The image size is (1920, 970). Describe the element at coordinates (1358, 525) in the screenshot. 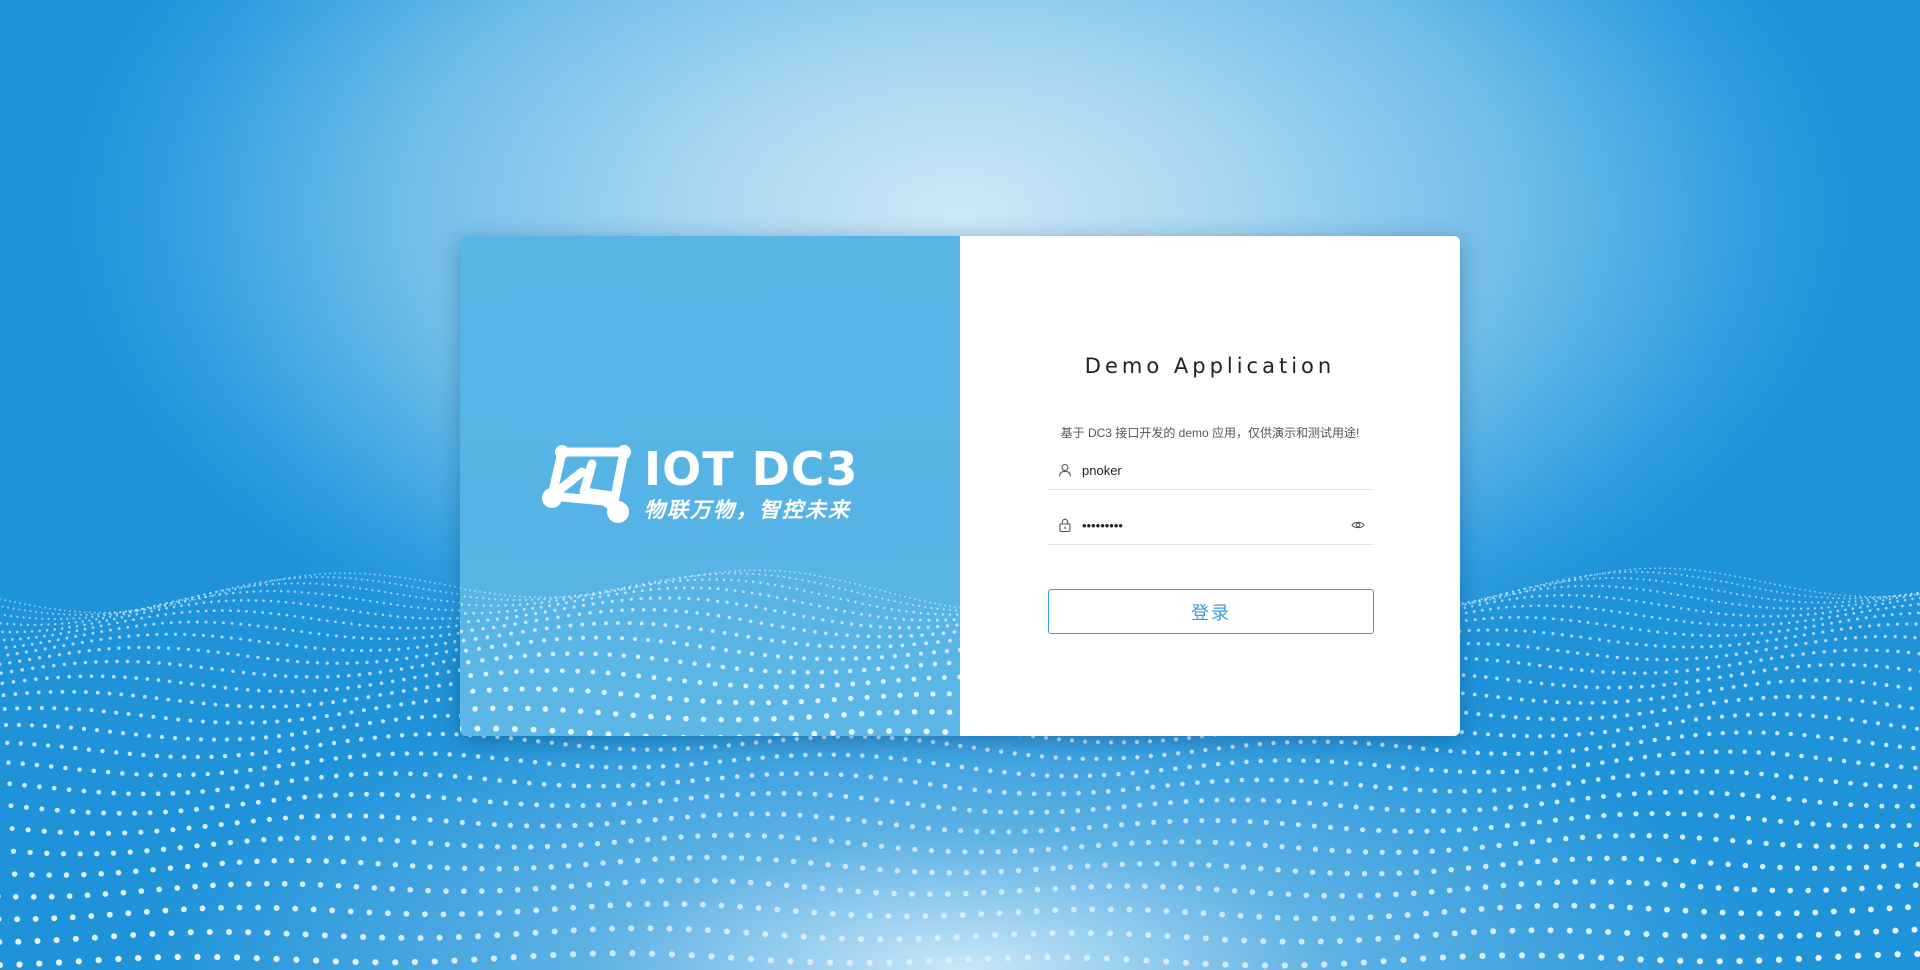

I see `eye-icon` at that location.